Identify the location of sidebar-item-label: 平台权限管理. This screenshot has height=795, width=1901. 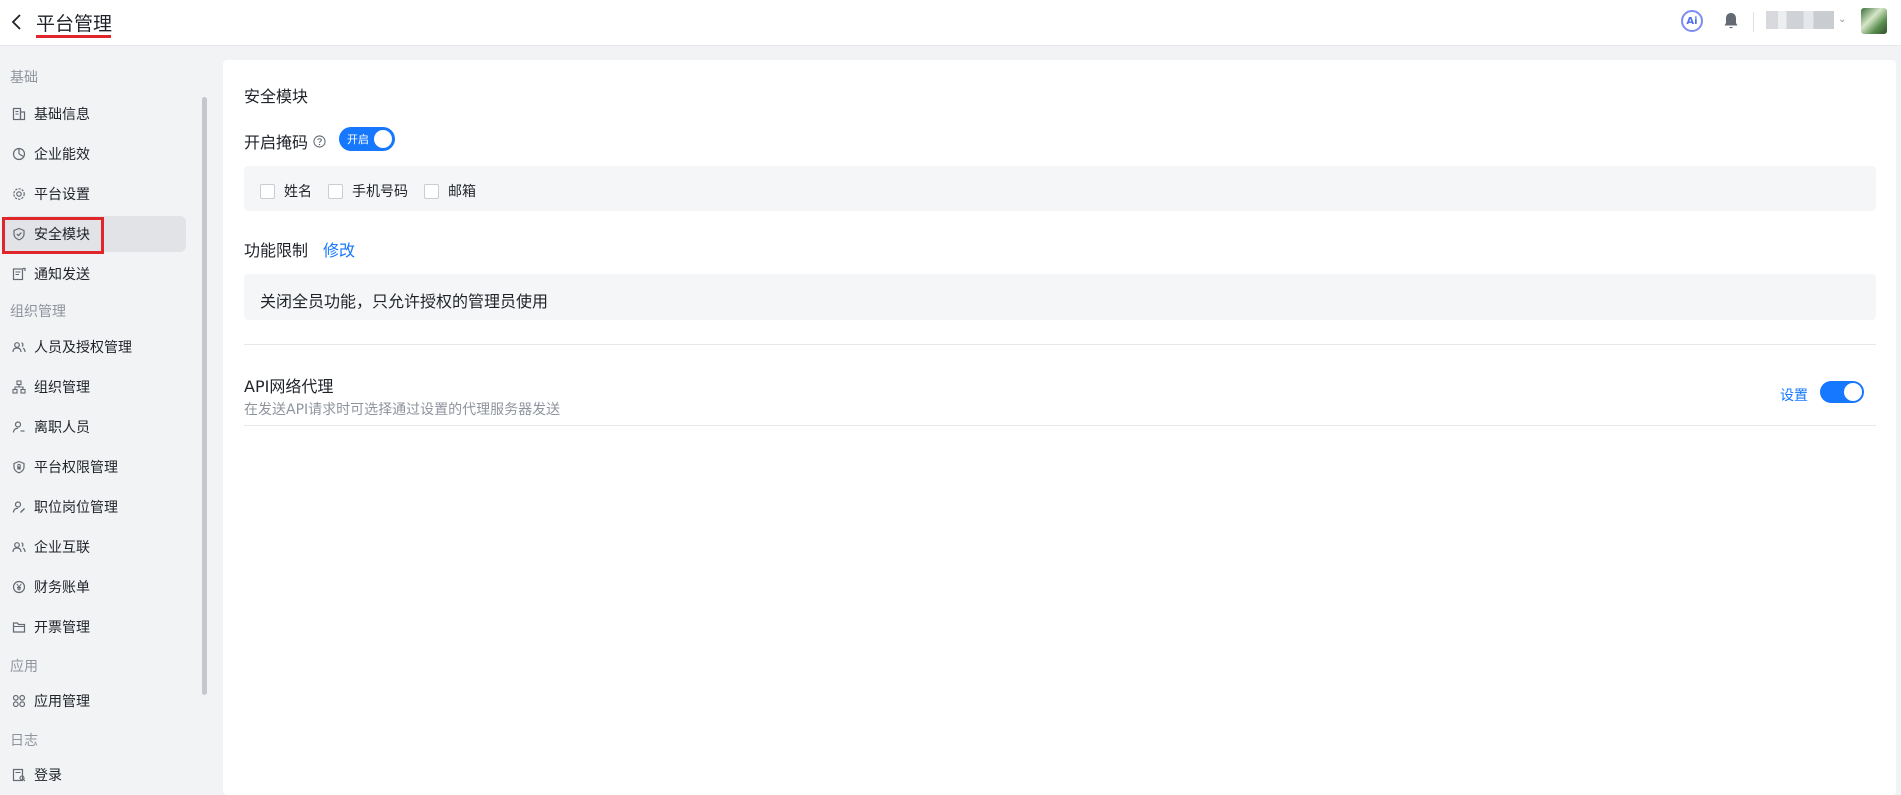
(76, 468).